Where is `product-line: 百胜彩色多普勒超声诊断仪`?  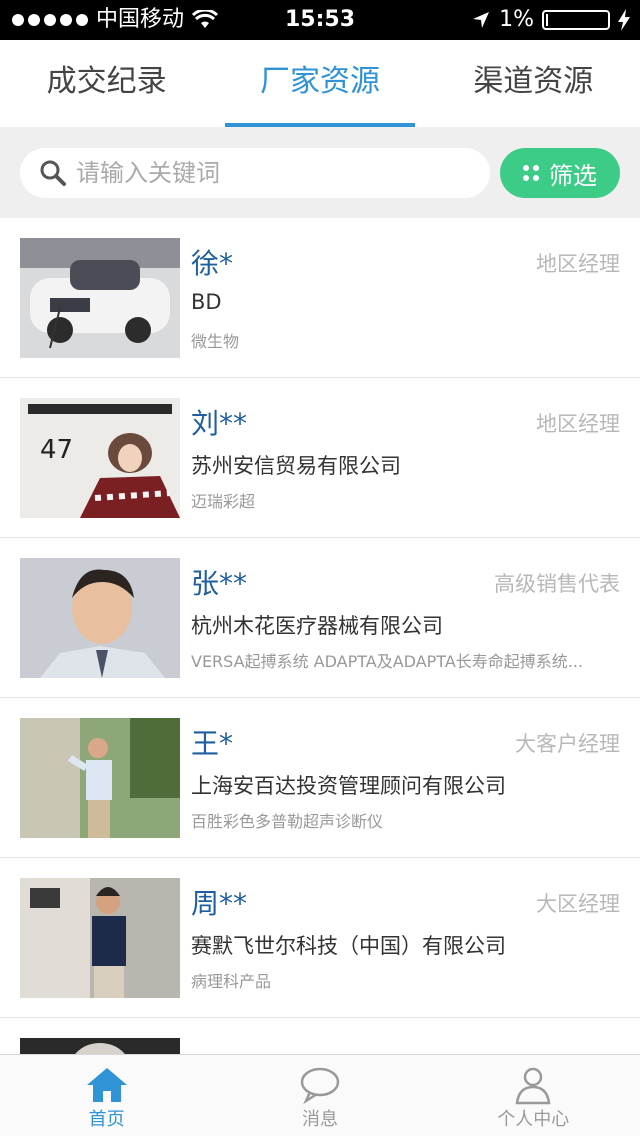 product-line: 百胜彩色多普勒超声诊断仪 is located at coordinates (287, 821).